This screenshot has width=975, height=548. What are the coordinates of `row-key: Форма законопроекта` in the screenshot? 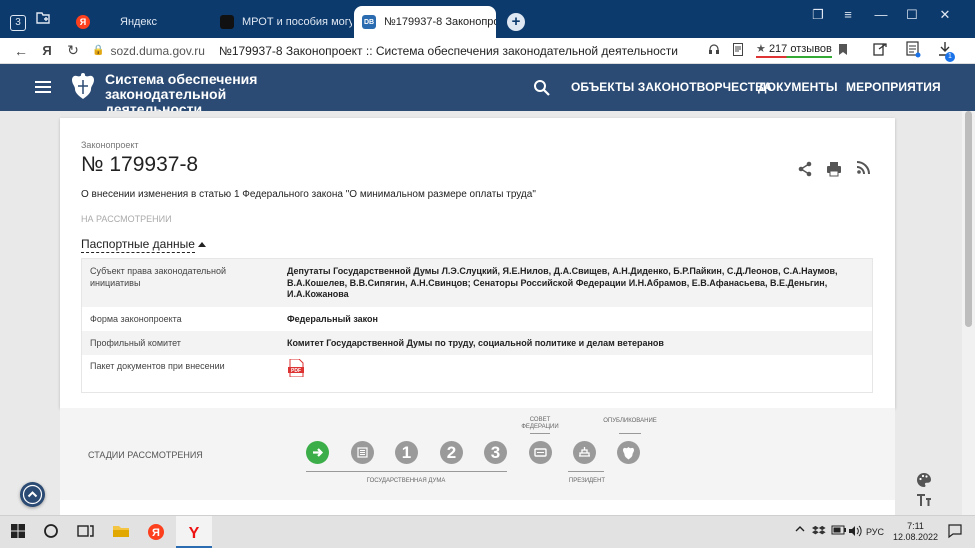 It's located at (136, 319).